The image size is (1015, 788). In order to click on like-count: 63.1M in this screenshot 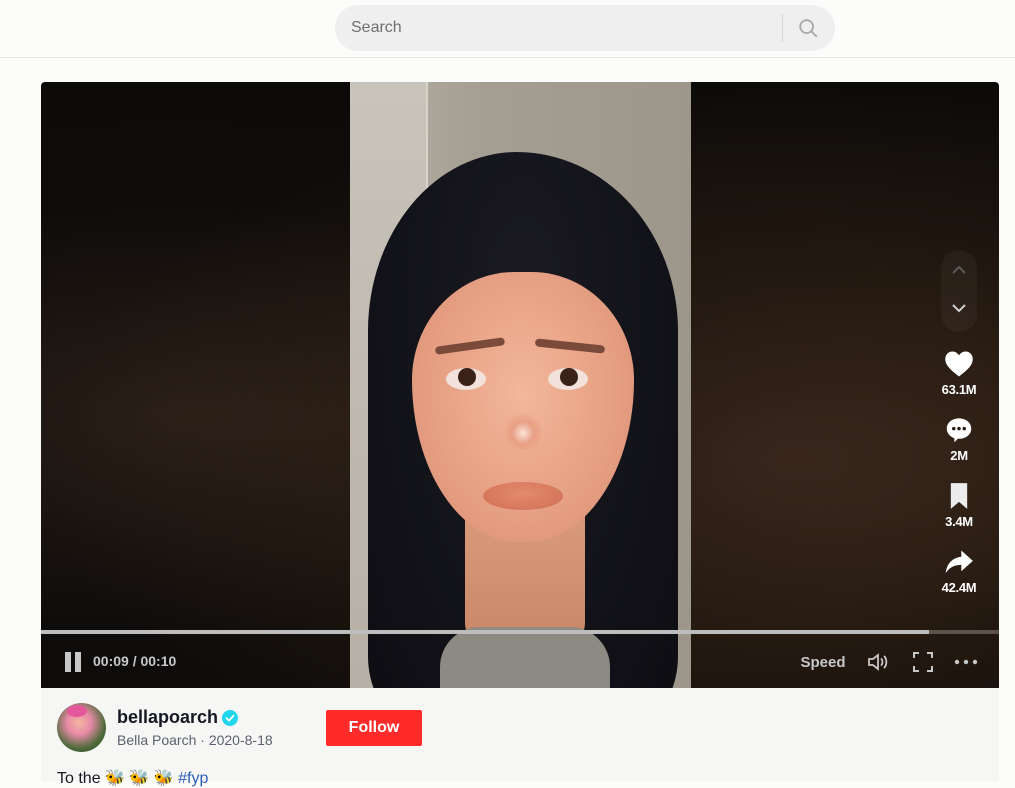, I will do `click(959, 389)`.